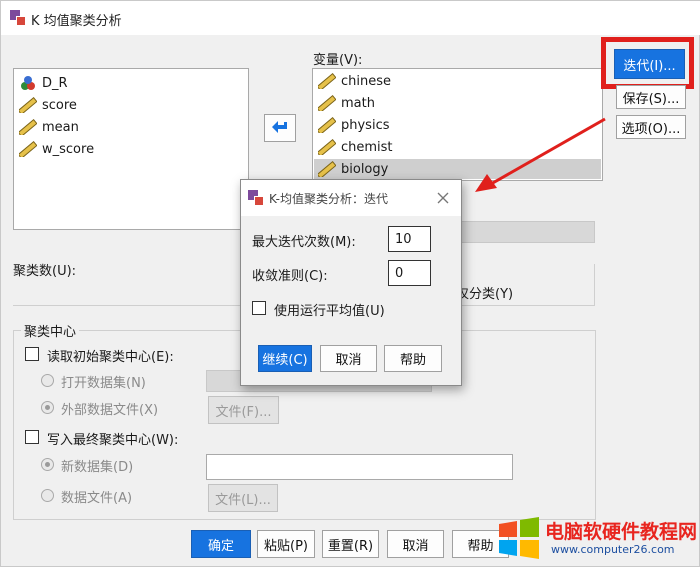  I want to click on list-item: chinese, so click(354, 81).